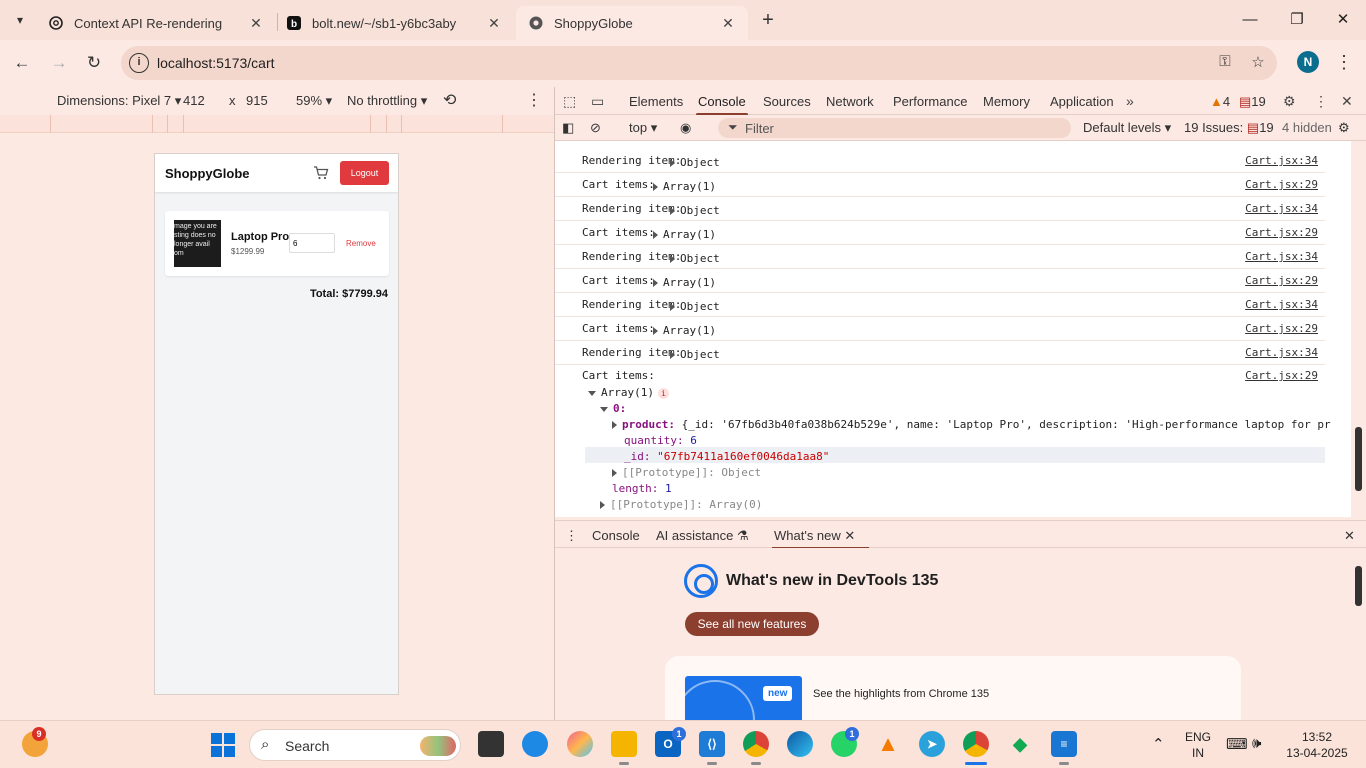 The image size is (1366, 768). I want to click on drawer-close-icon: ✕, so click(1349, 536).